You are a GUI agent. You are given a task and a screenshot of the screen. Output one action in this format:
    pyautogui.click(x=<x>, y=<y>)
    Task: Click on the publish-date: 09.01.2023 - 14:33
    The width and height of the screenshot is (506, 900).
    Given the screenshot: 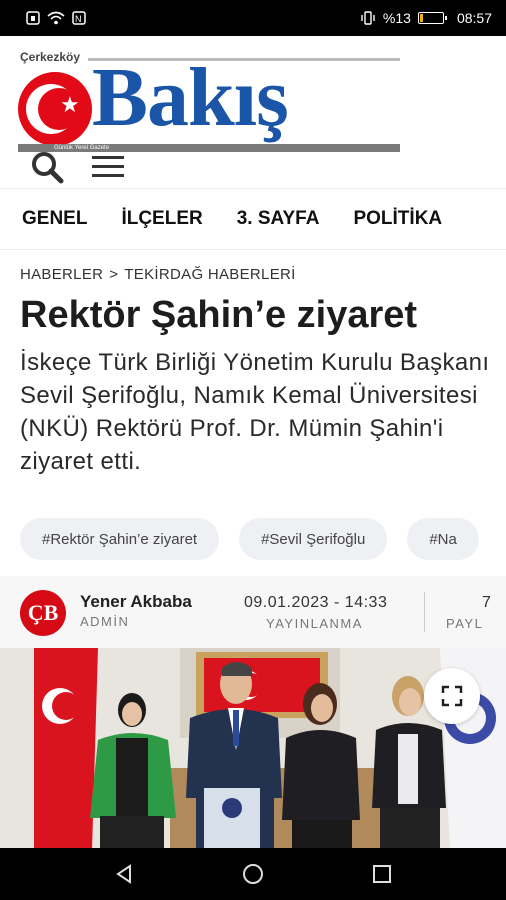 What is the action you would take?
    pyautogui.click(x=316, y=602)
    